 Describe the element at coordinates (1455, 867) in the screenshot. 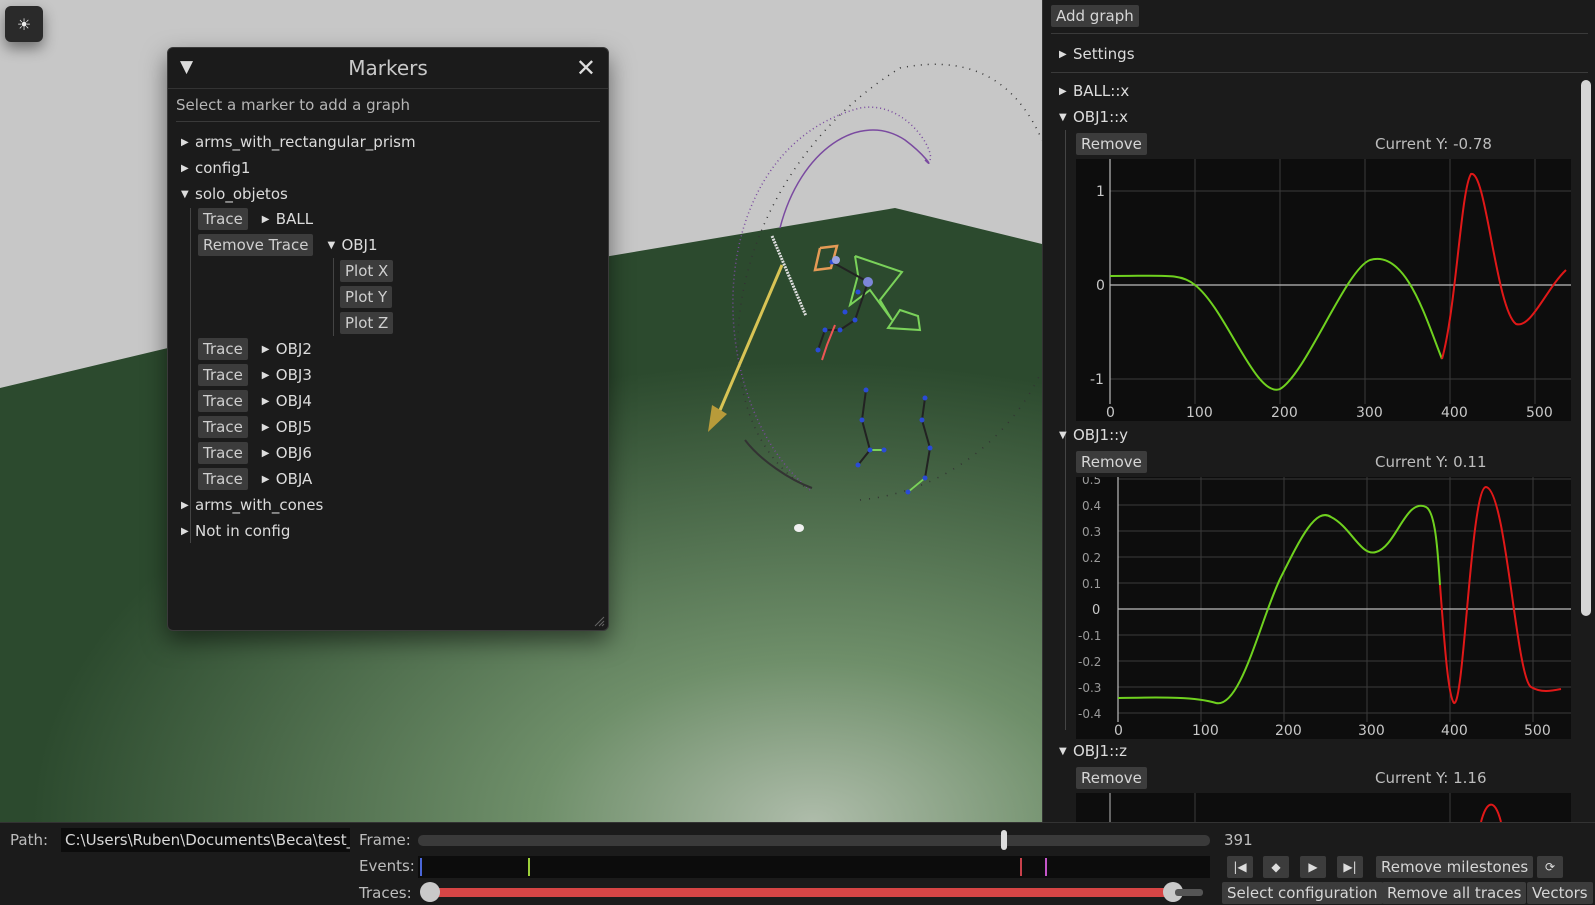

I see `remove-milestones-button: Remove milestones` at that location.